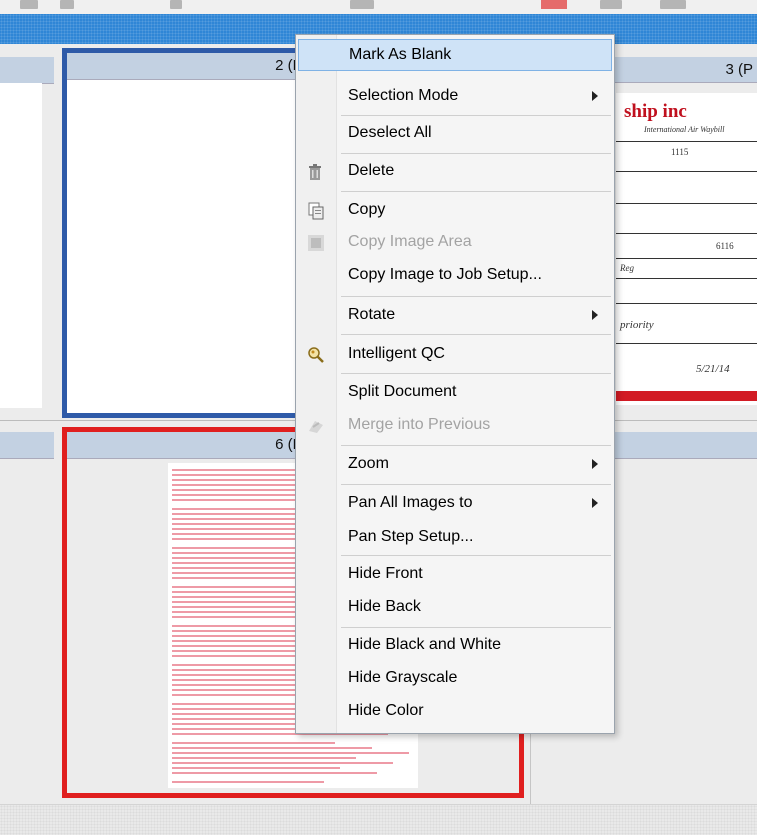 The width and height of the screenshot is (757, 835). What do you see at coordinates (655, 111) in the screenshot?
I see `doc3-brand: ship inc` at bounding box center [655, 111].